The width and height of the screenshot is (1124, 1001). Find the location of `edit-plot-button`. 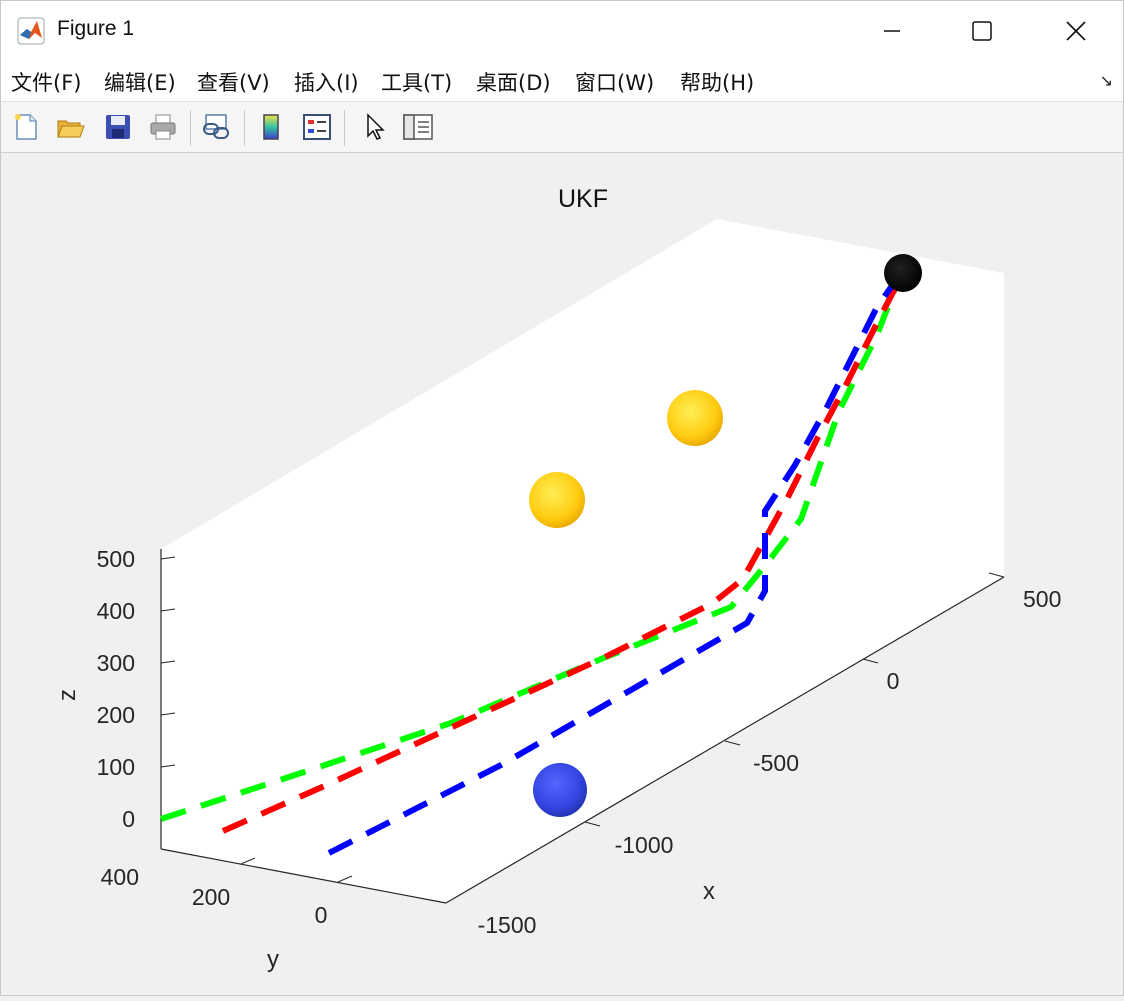

edit-plot-button is located at coordinates (375, 127).